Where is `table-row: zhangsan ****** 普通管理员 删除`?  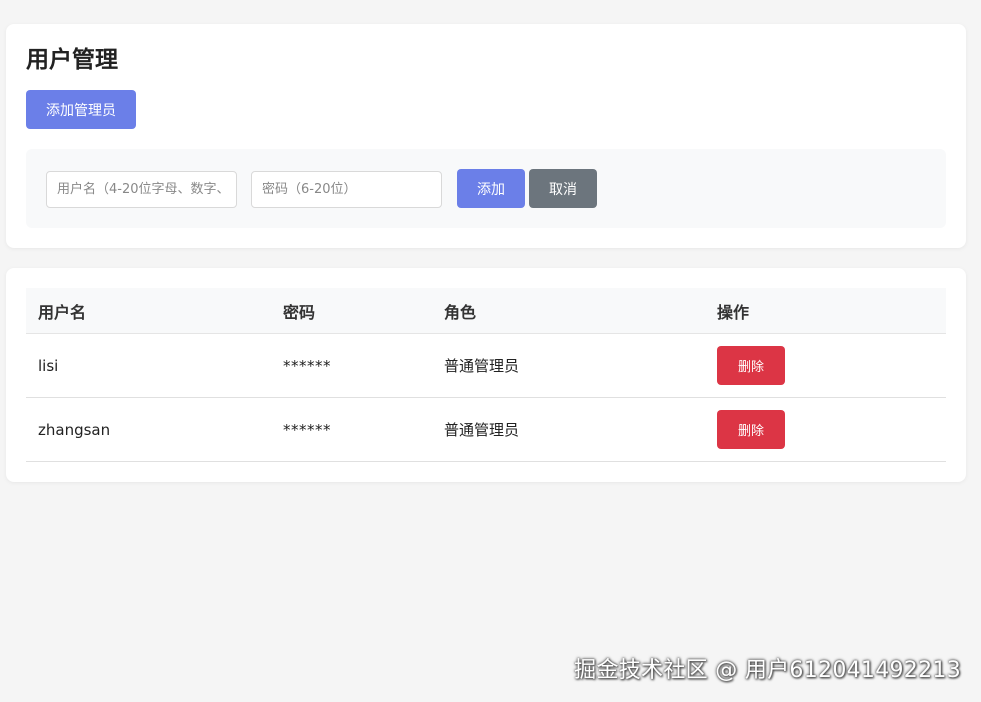 table-row: zhangsan ****** 普通管理员 删除 is located at coordinates (486, 429).